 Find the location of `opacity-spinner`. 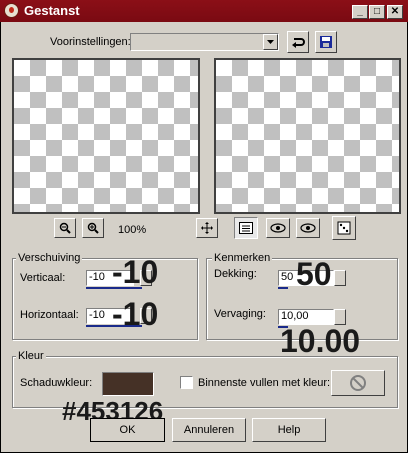

opacity-spinner is located at coordinates (340, 278).